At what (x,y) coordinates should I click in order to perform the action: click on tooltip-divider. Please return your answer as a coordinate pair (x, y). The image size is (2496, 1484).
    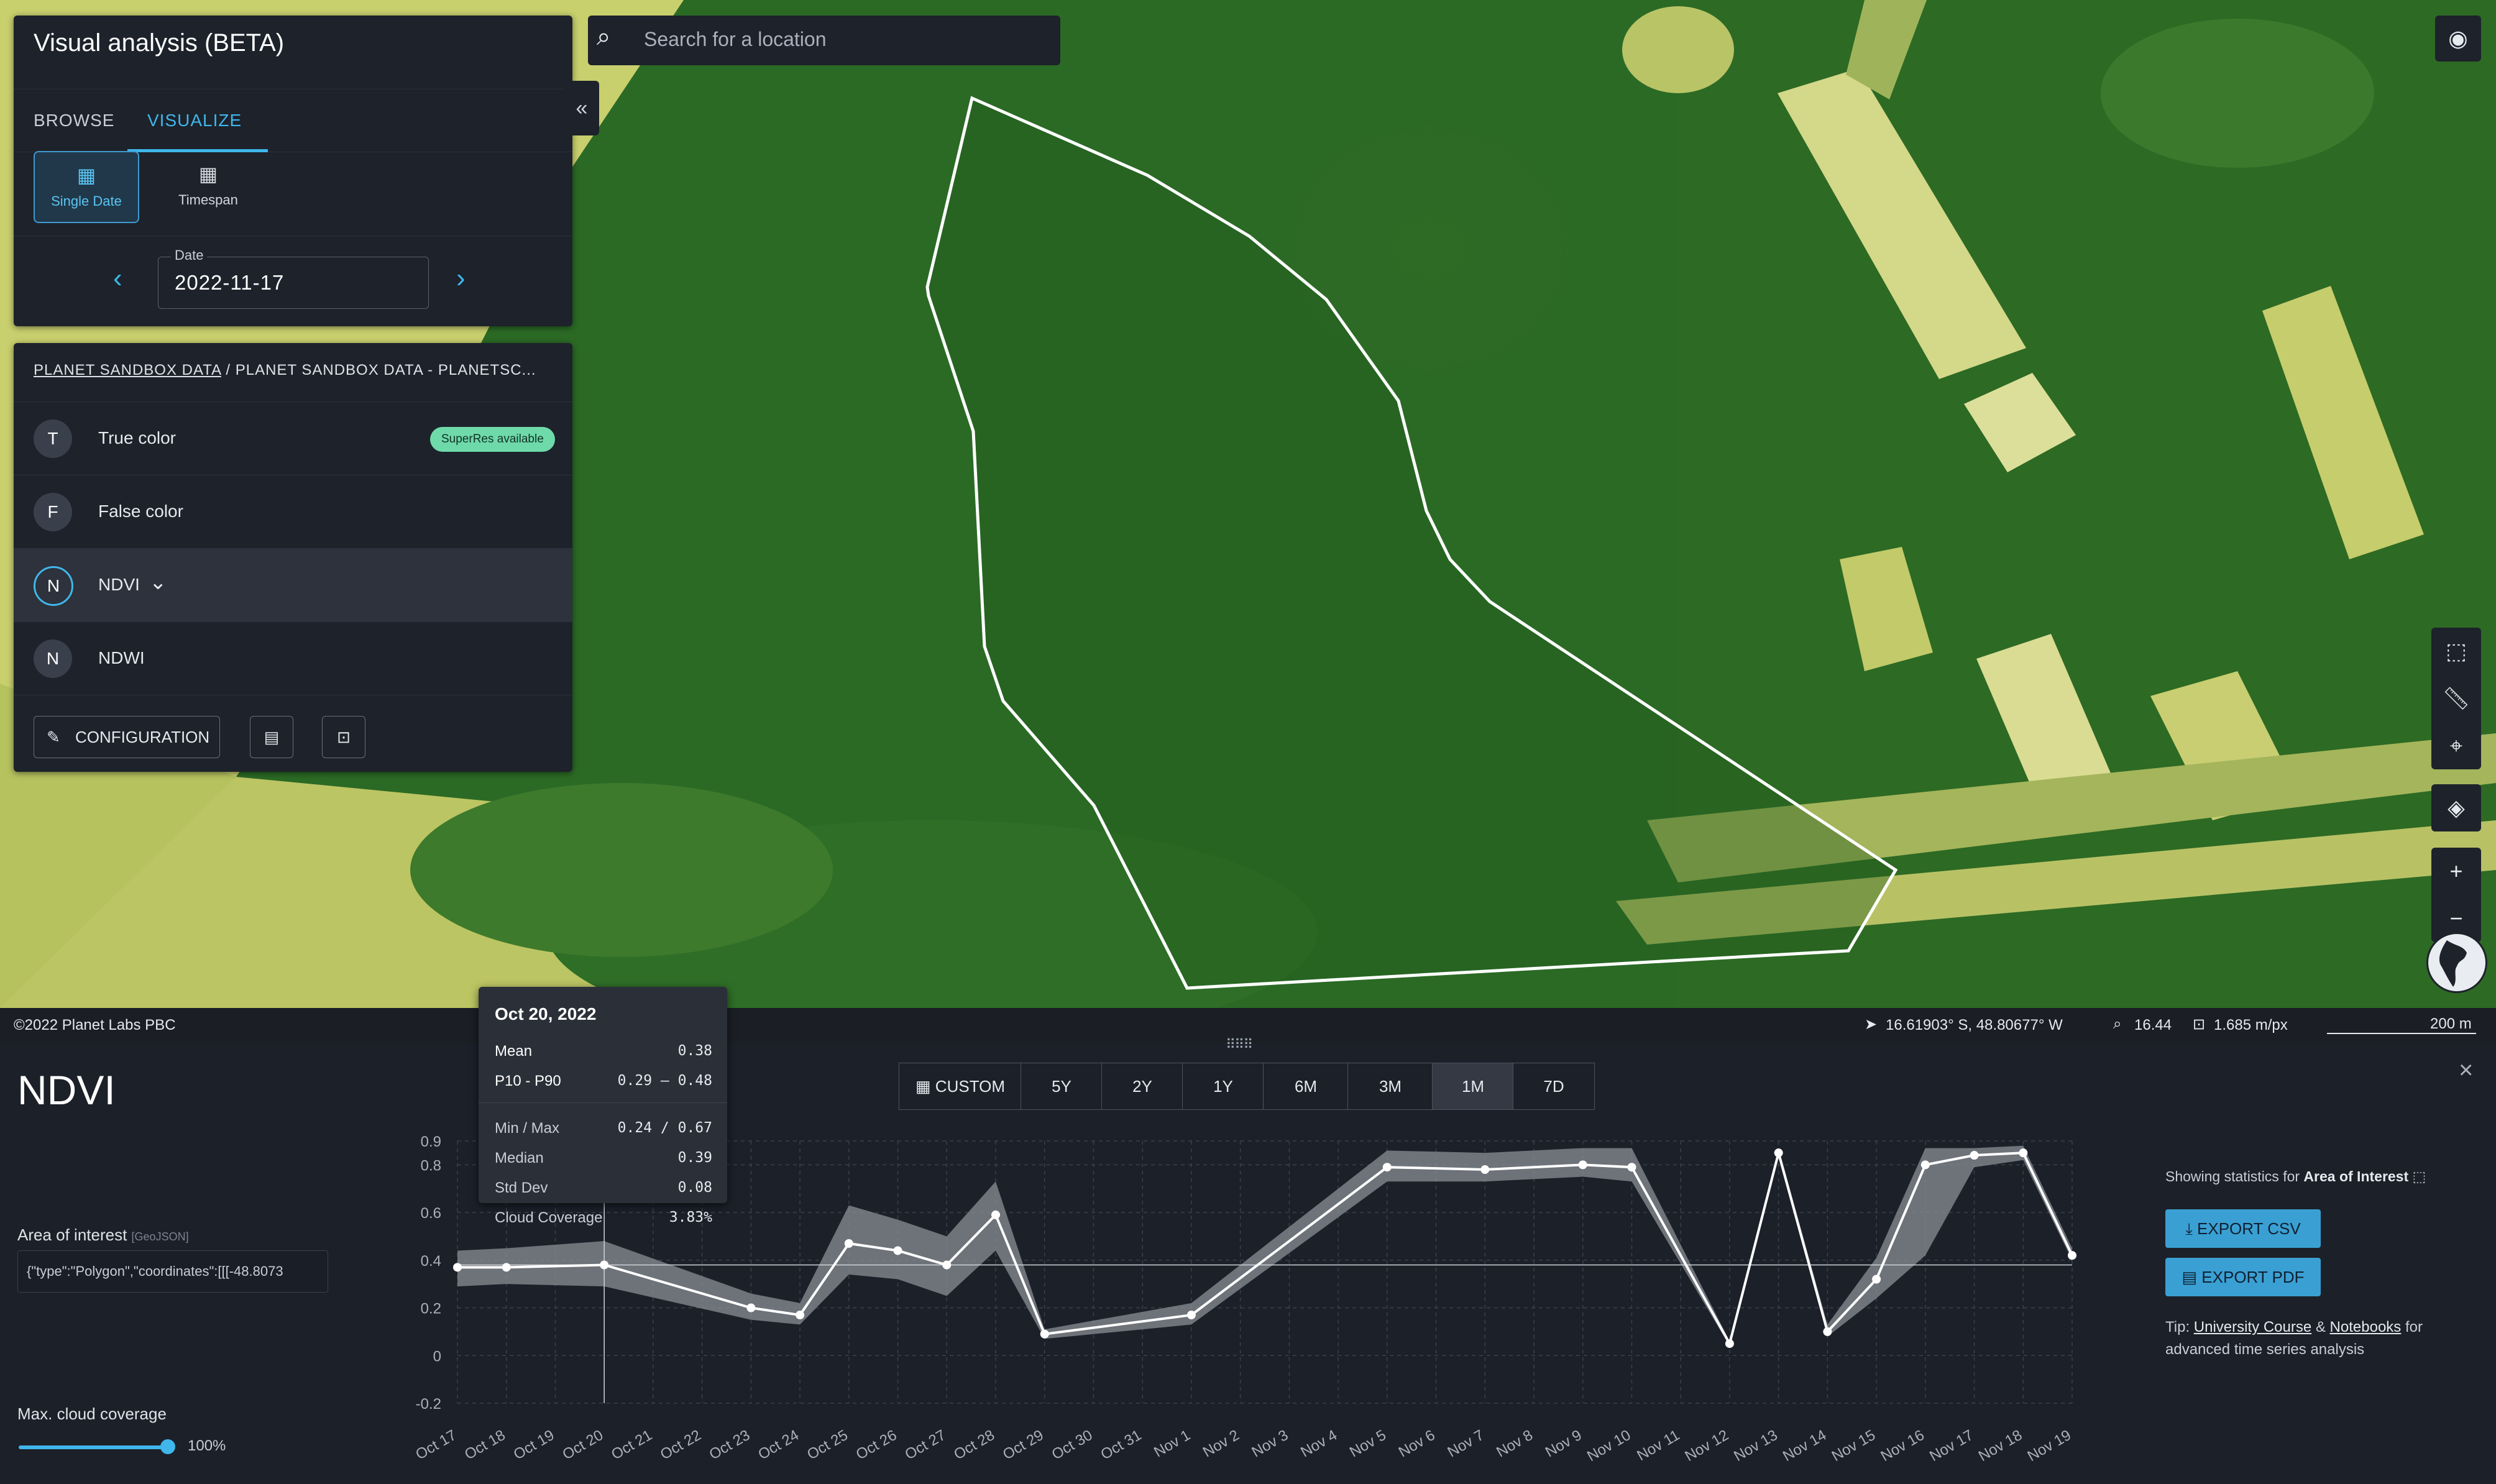
    Looking at the image, I should click on (603, 1102).